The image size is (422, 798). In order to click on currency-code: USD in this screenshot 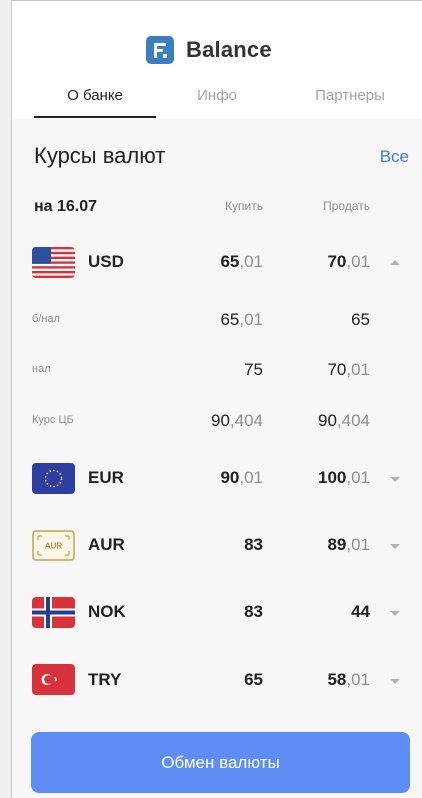, I will do `click(106, 261)`.